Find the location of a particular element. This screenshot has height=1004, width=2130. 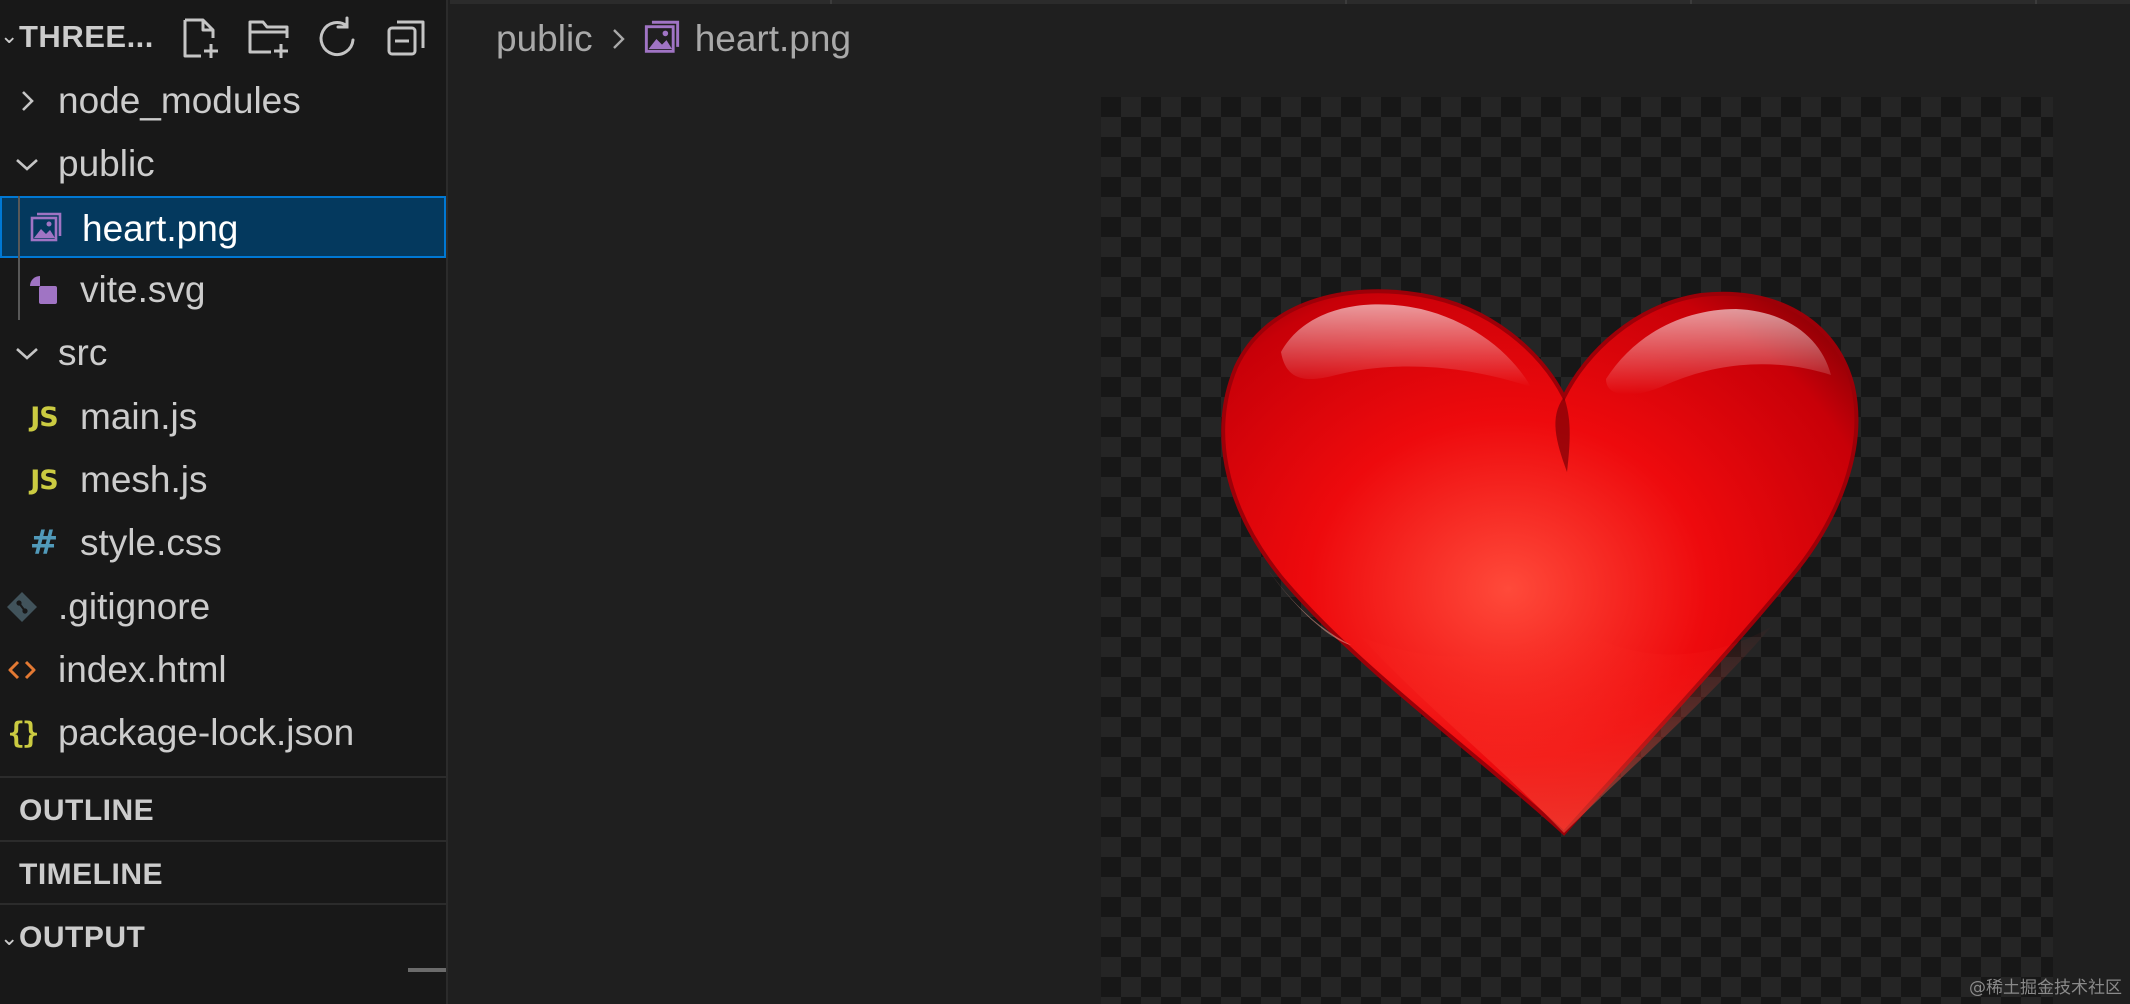

tree-item-mesh-js: JS mesh.js is located at coordinates (223, 480).